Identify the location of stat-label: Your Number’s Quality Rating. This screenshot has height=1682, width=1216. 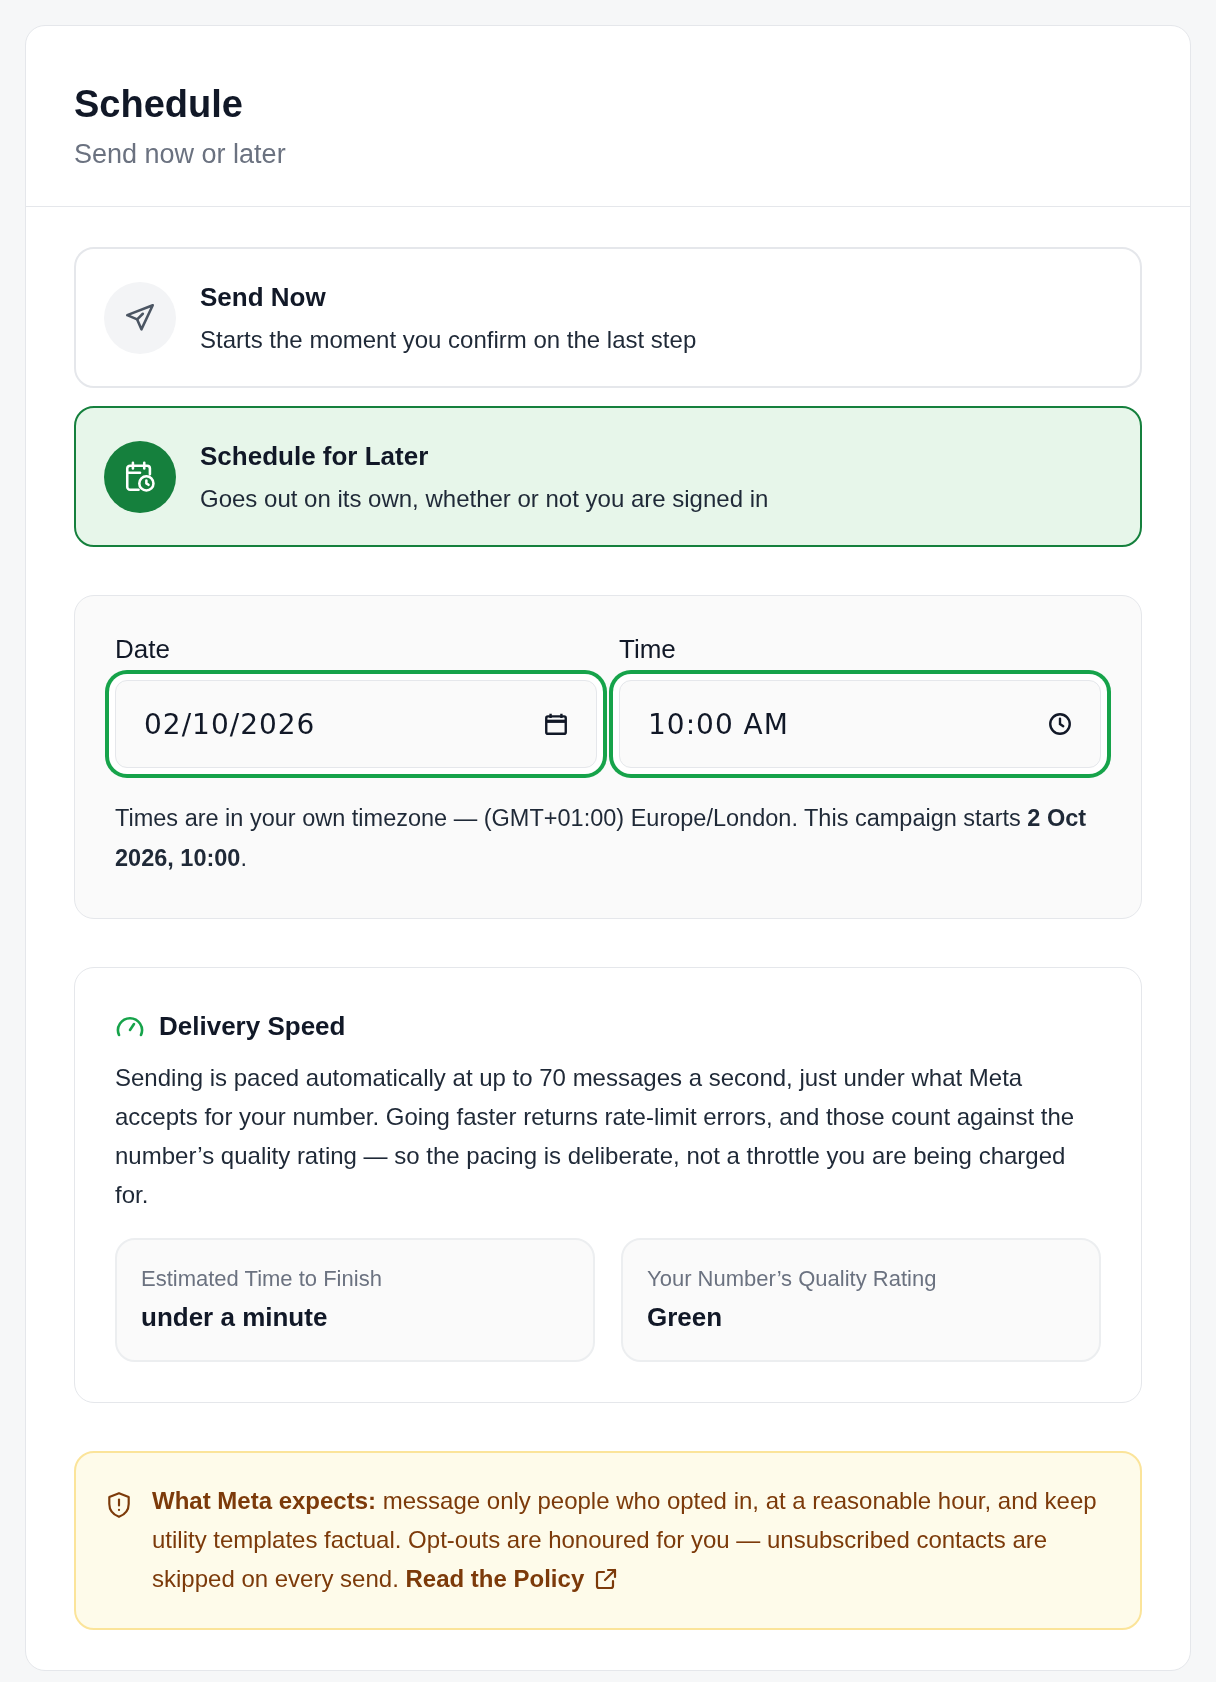
(792, 1279).